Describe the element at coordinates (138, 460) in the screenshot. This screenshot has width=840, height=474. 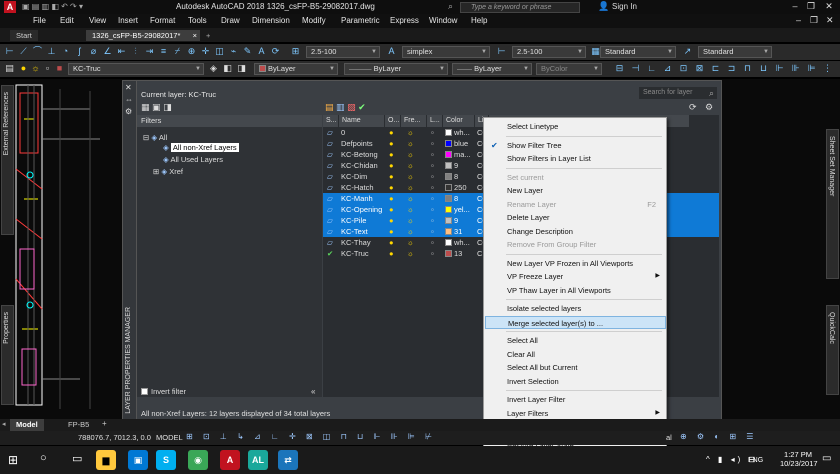
I see `windows-store-icon: ▣` at that location.